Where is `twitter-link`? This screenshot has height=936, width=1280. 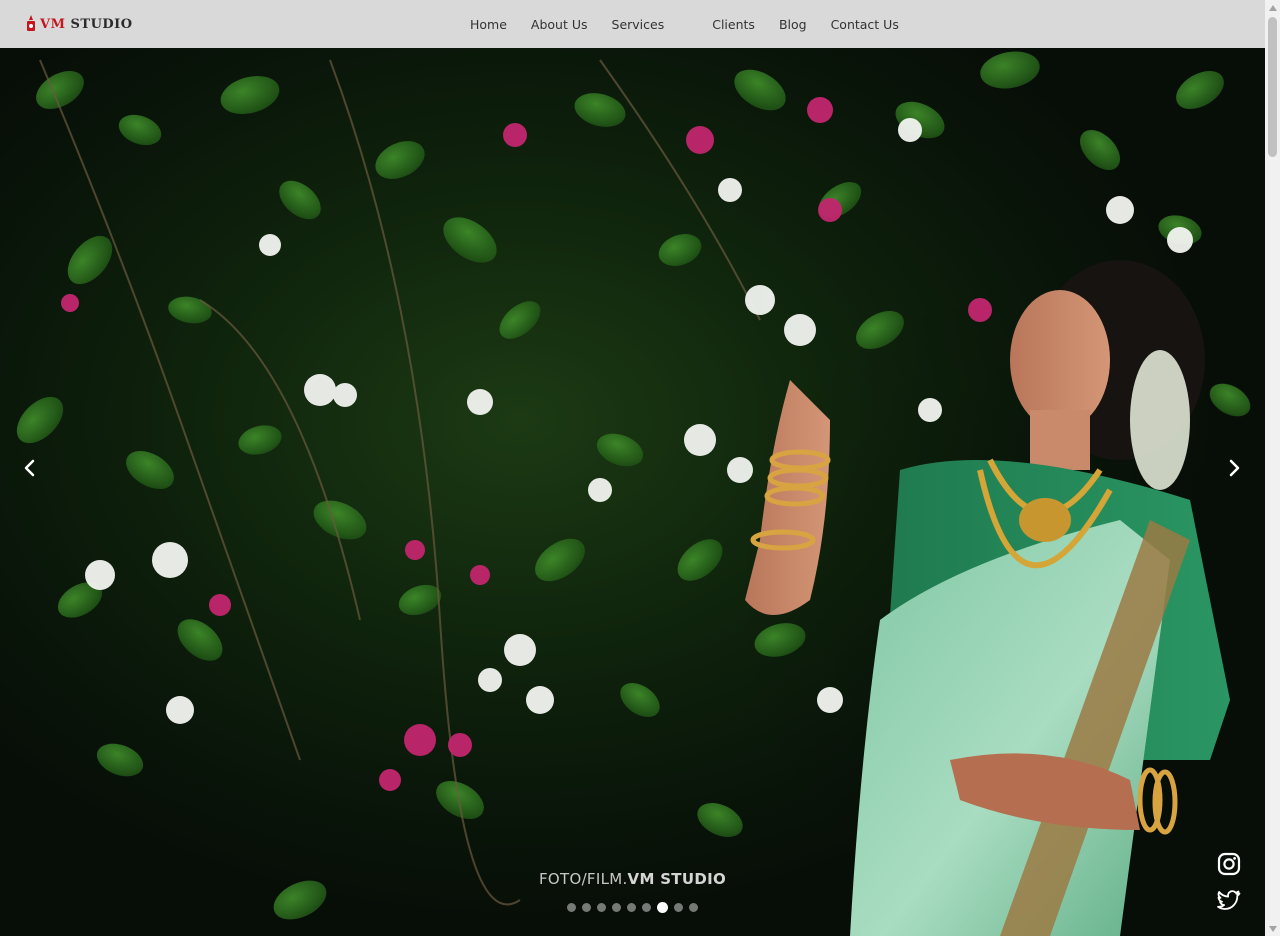 twitter-link is located at coordinates (1229, 900).